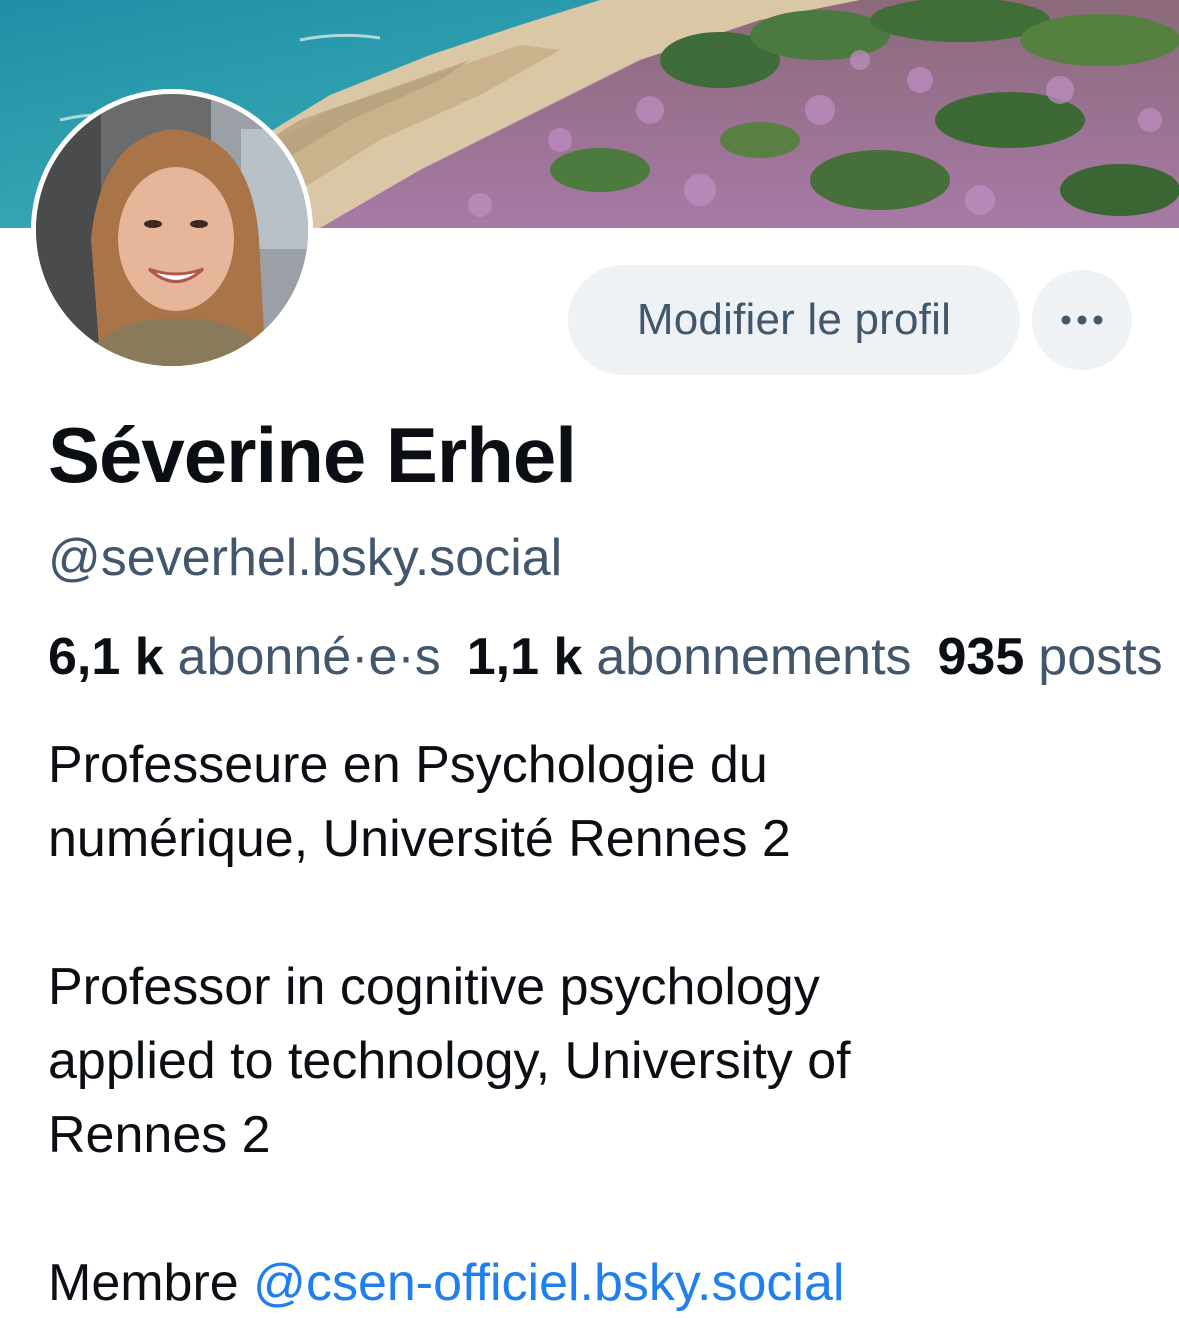 This screenshot has height=1341, width=1179. What do you see at coordinates (159, 1135) in the screenshot?
I see `bio-line: Rennes 2` at bounding box center [159, 1135].